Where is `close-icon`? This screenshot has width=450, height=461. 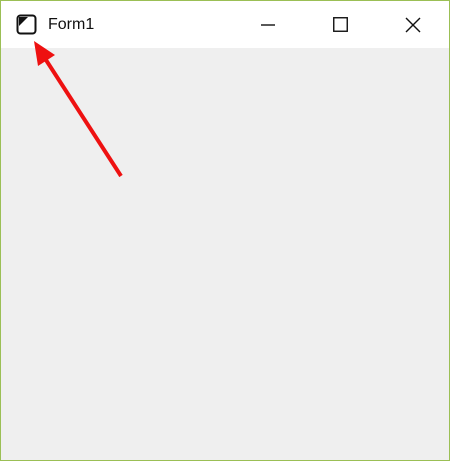
close-icon is located at coordinates (413, 25).